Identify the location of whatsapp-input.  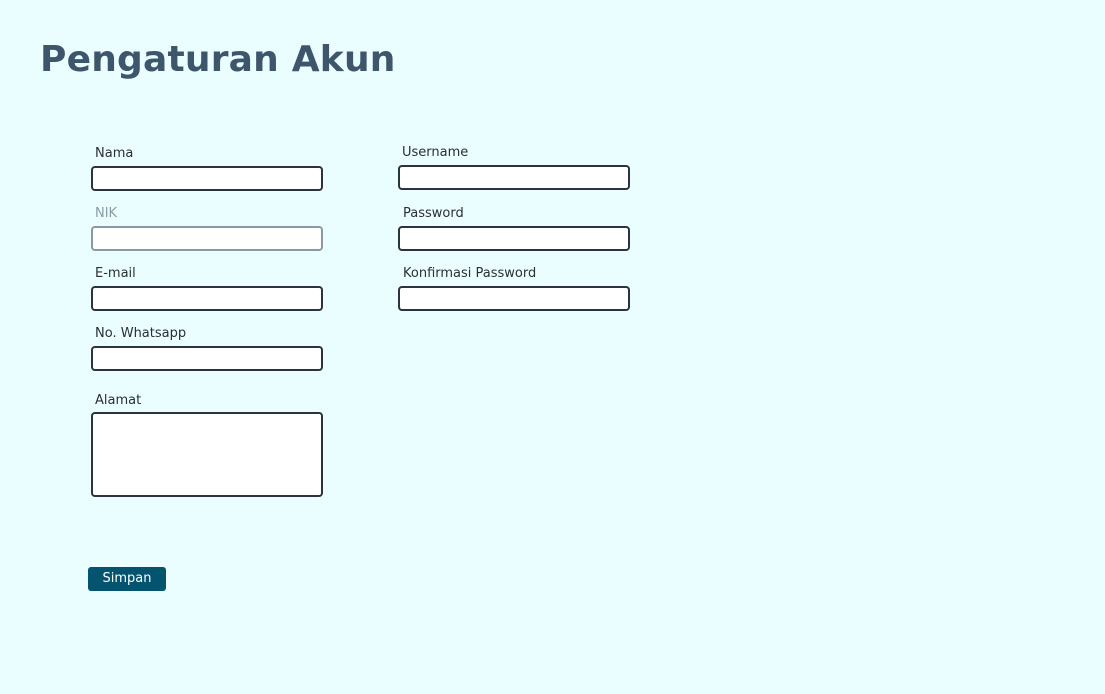
(207, 358).